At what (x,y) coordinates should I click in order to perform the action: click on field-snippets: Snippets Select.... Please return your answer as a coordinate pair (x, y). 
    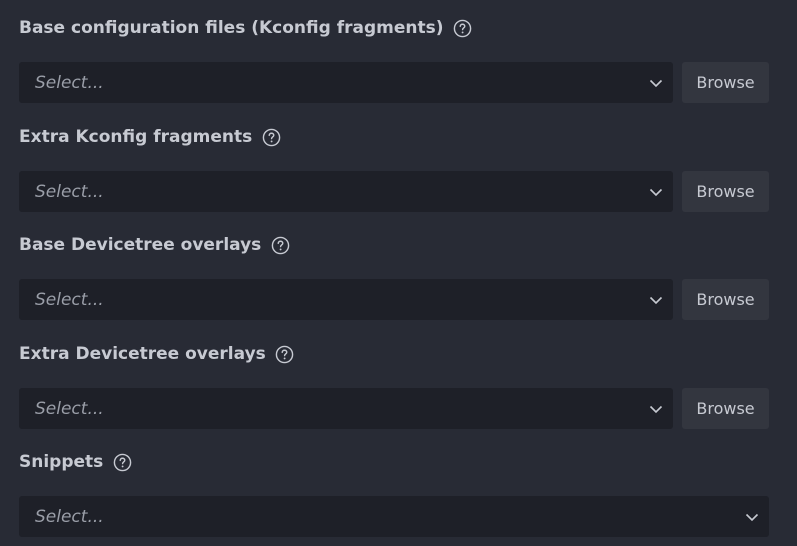
    Looking at the image, I should click on (394, 493).